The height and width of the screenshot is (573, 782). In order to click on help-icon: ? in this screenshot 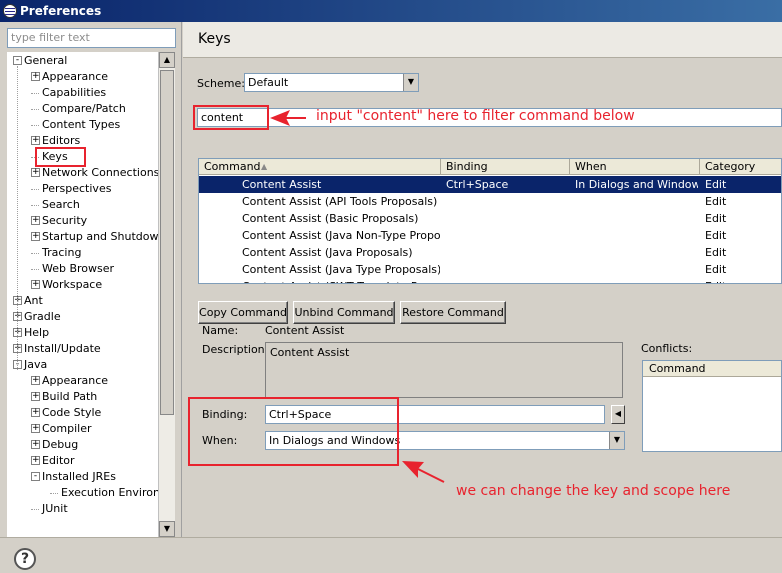, I will do `click(25, 559)`.